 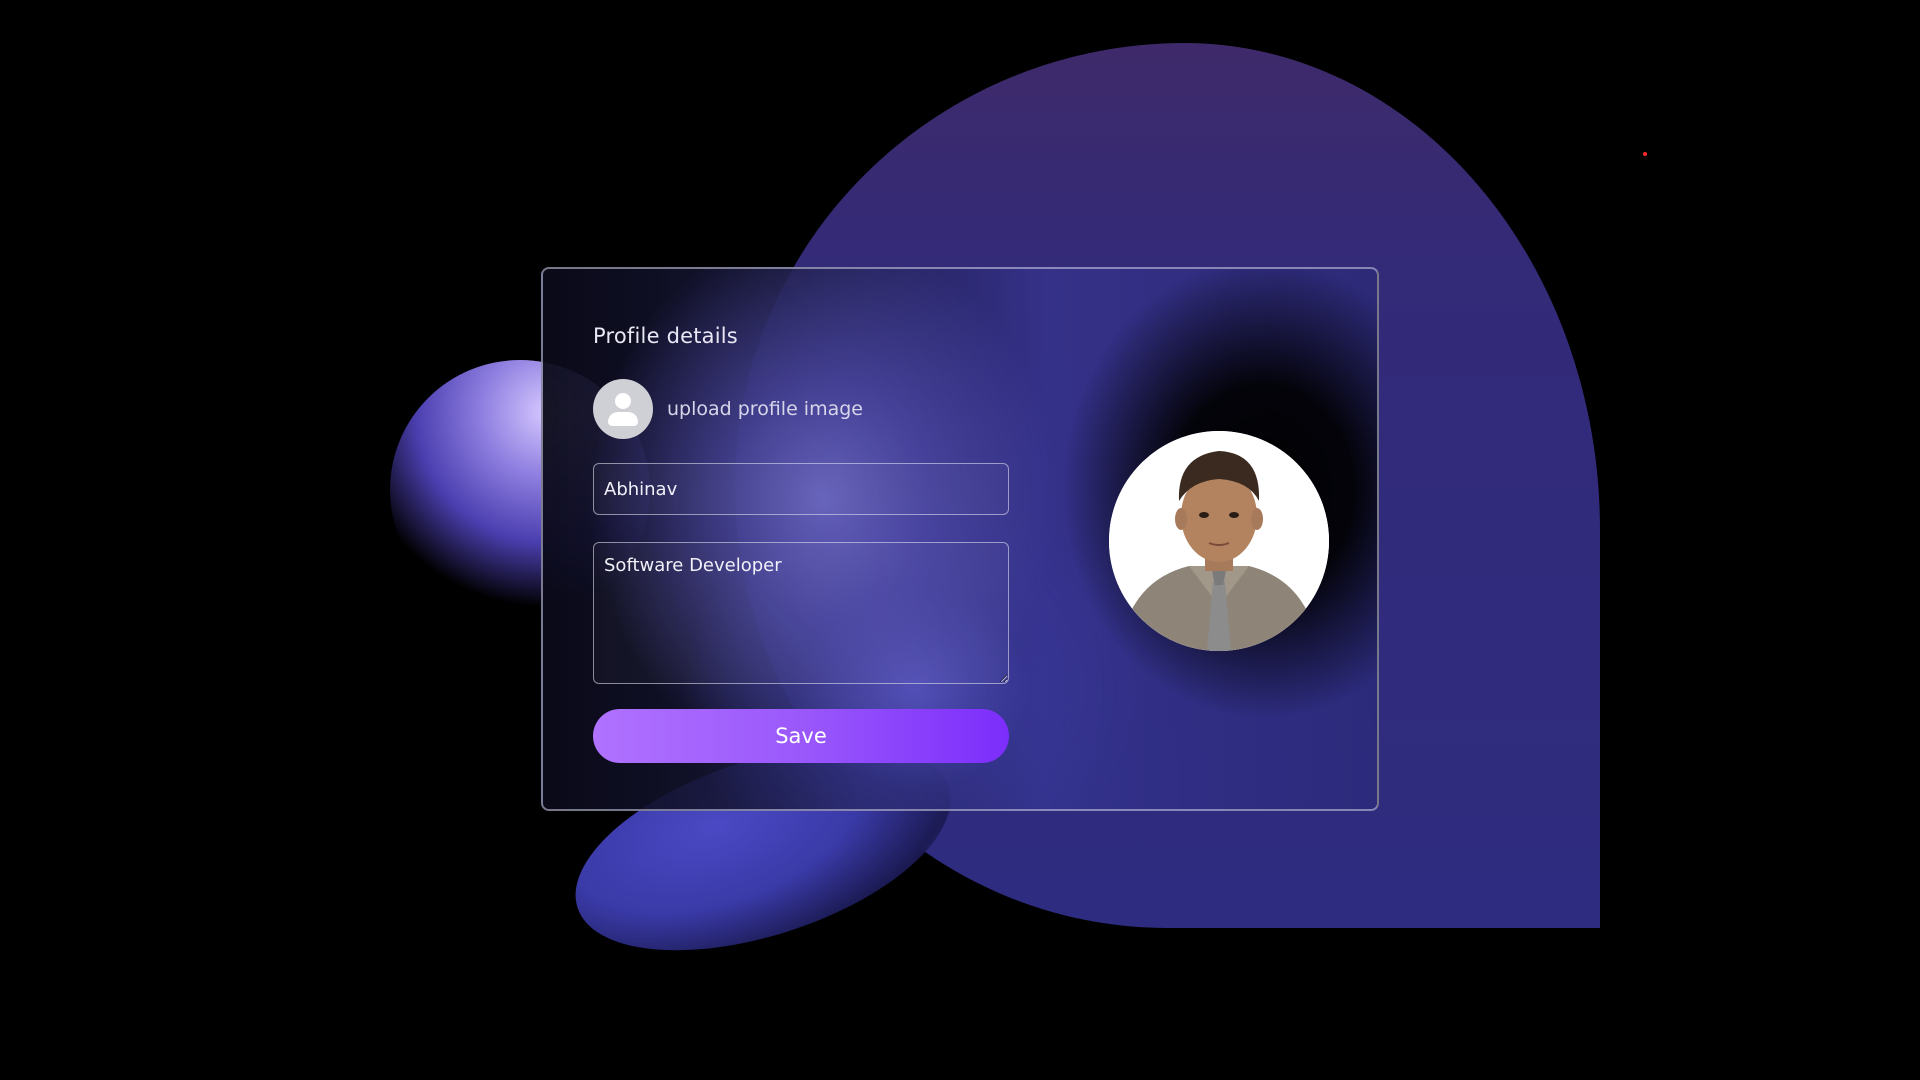 I want to click on avatar-head-shape, so click(x=623, y=401).